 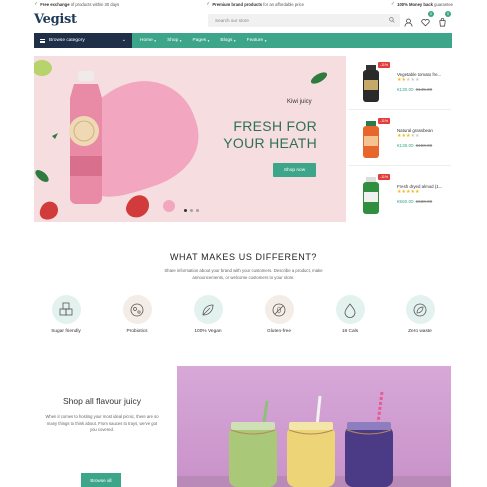 What do you see at coordinates (137, 331) in the screenshot?
I see `feature-label: Probiotics` at bounding box center [137, 331].